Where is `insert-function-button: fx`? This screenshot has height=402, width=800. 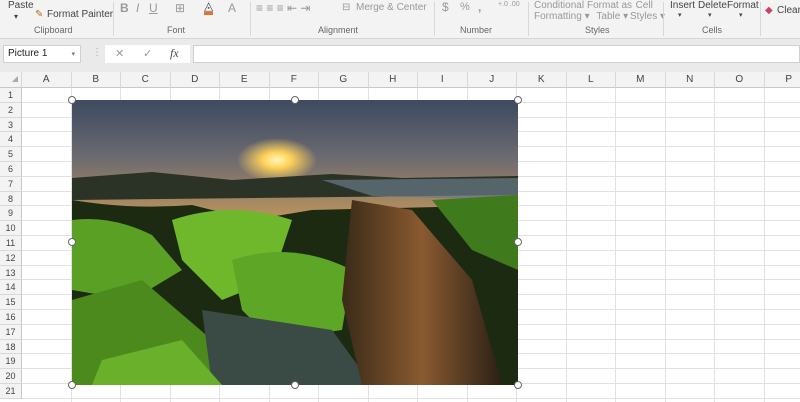
insert-function-button: fx is located at coordinates (174, 53).